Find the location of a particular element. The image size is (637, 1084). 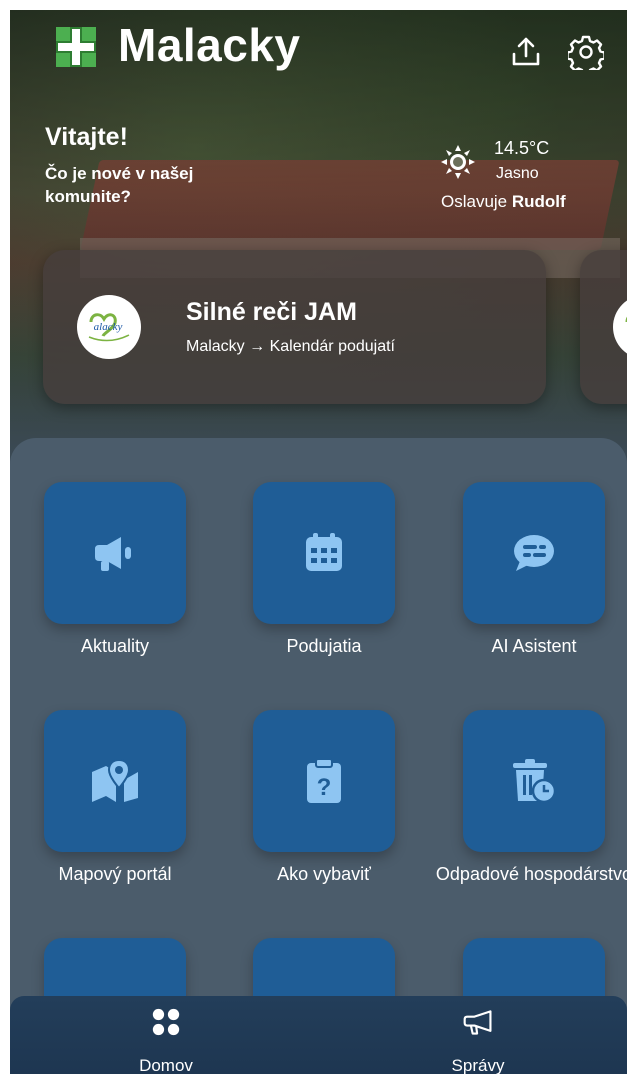

tile-mapovy-portal is located at coordinates (115, 781).